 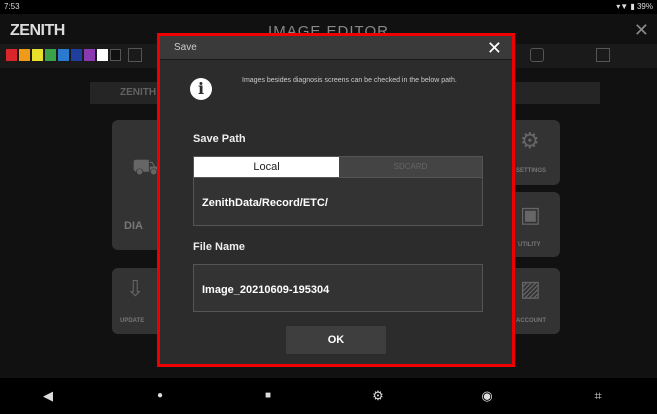 What do you see at coordinates (48, 396) in the screenshot?
I see `back-icon: ◀` at bounding box center [48, 396].